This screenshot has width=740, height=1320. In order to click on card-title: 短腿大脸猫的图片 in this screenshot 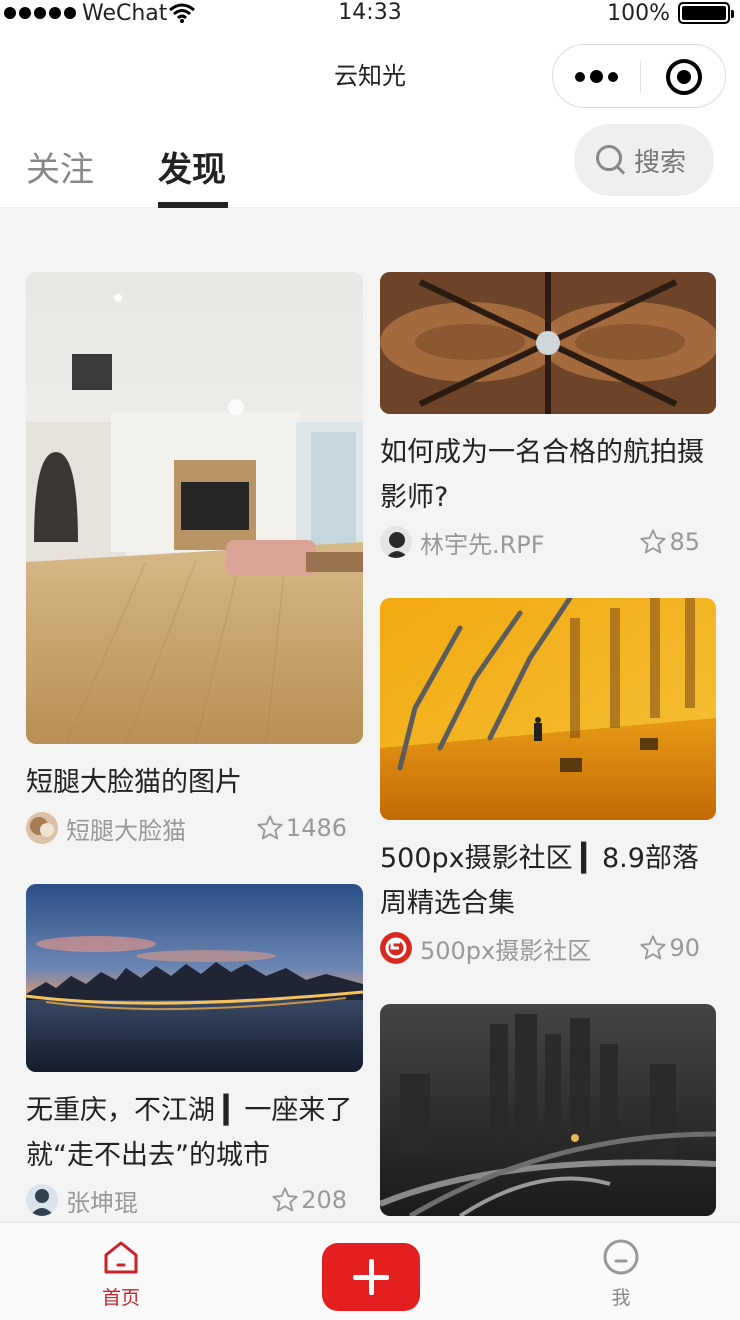, I will do `click(134, 782)`.